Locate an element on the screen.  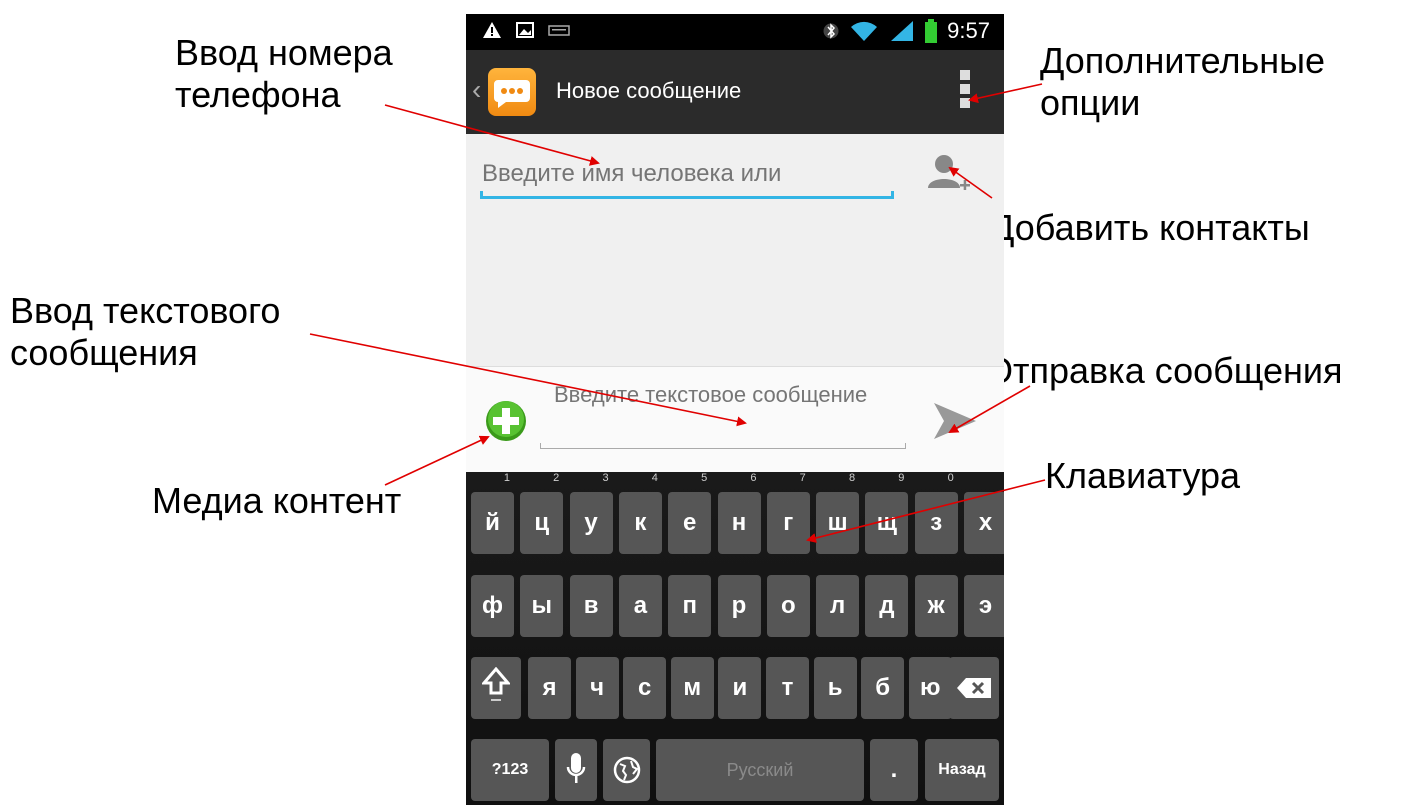
key-label: ж is located at coordinates (936, 605).